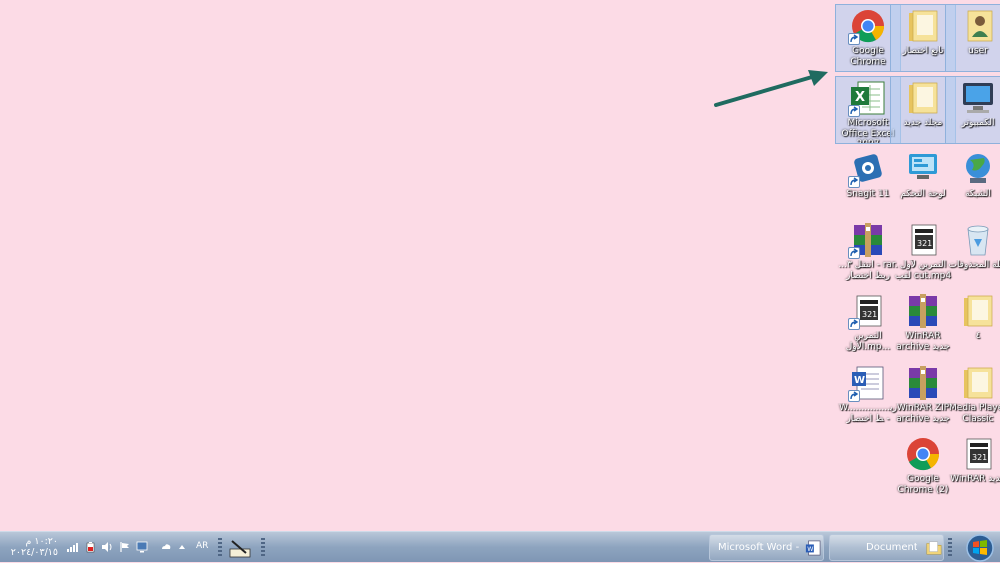  I want to click on desktop-icon-label: Media Player Classic, so click(974, 413).